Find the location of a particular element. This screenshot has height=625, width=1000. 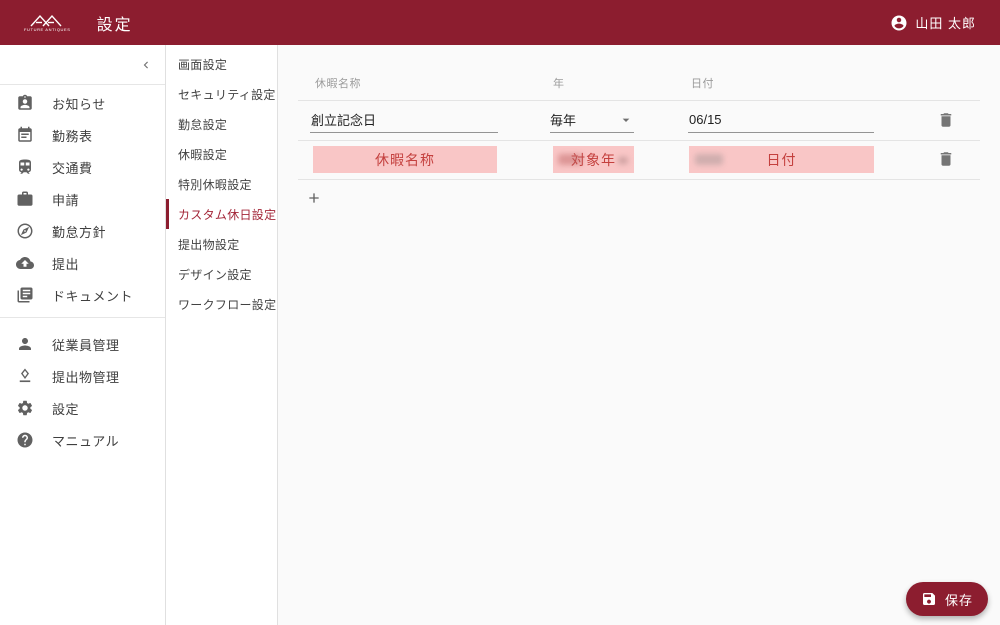

sidebar-divider is located at coordinates (82, 317).